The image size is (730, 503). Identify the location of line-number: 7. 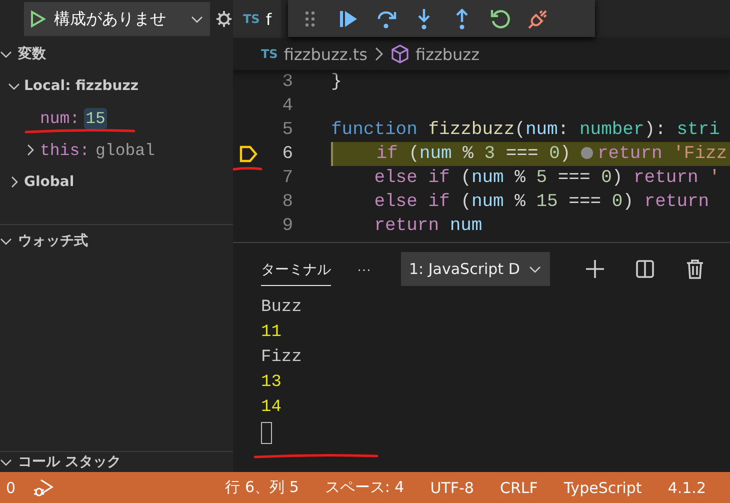
(287, 178).